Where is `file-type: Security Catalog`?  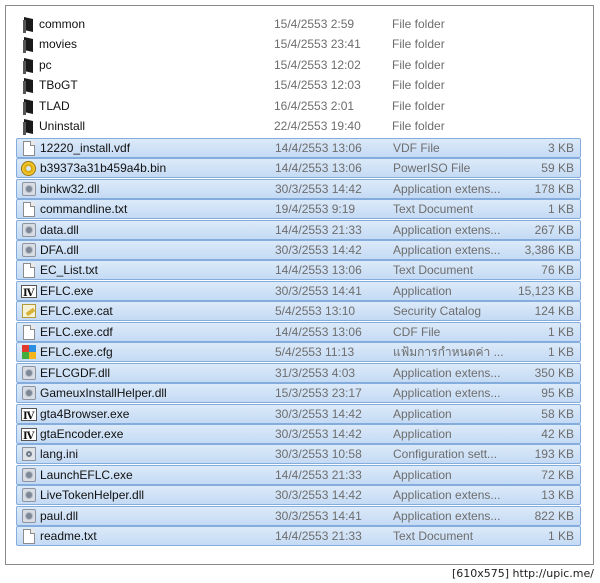 file-type: Security Catalog is located at coordinates (437, 311).